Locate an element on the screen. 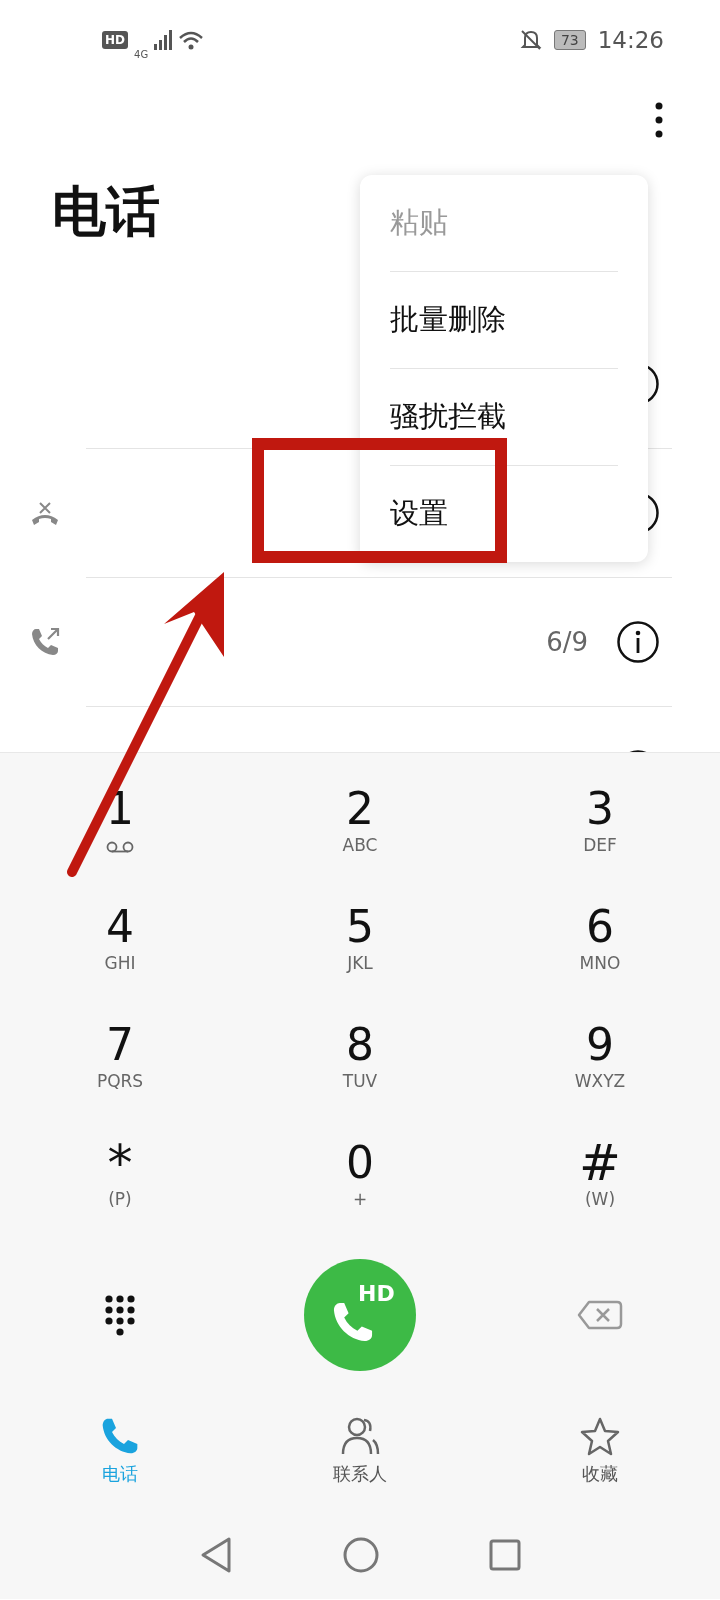  contacts-icon is located at coordinates (360, 1436).